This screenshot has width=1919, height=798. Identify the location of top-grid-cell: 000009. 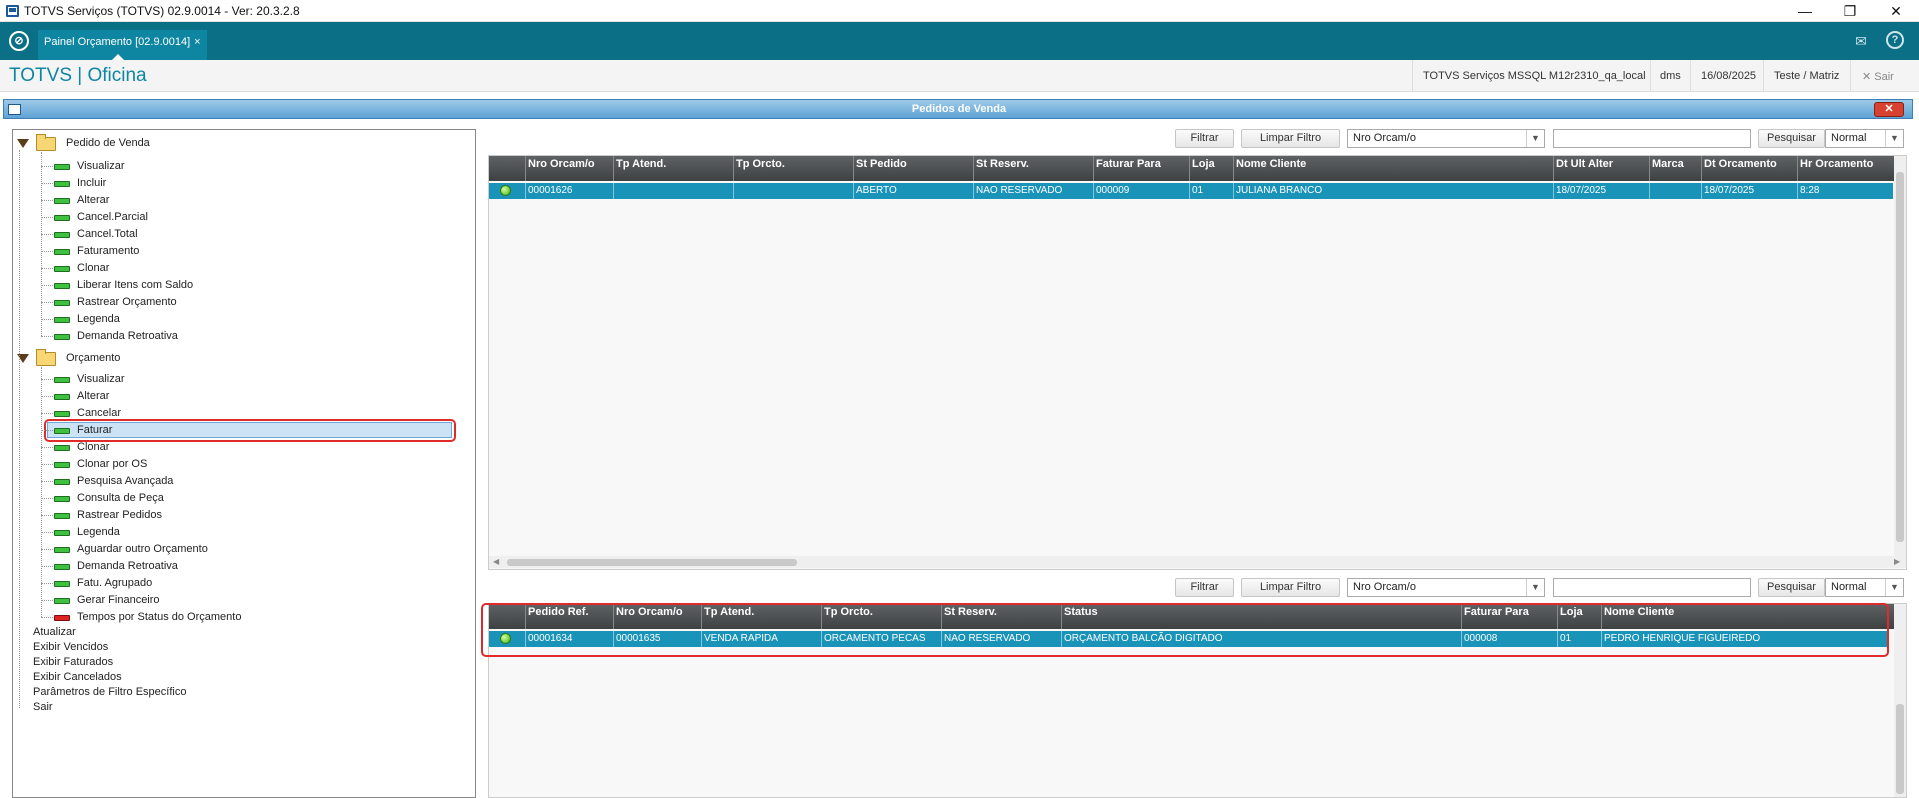
(1141, 191).